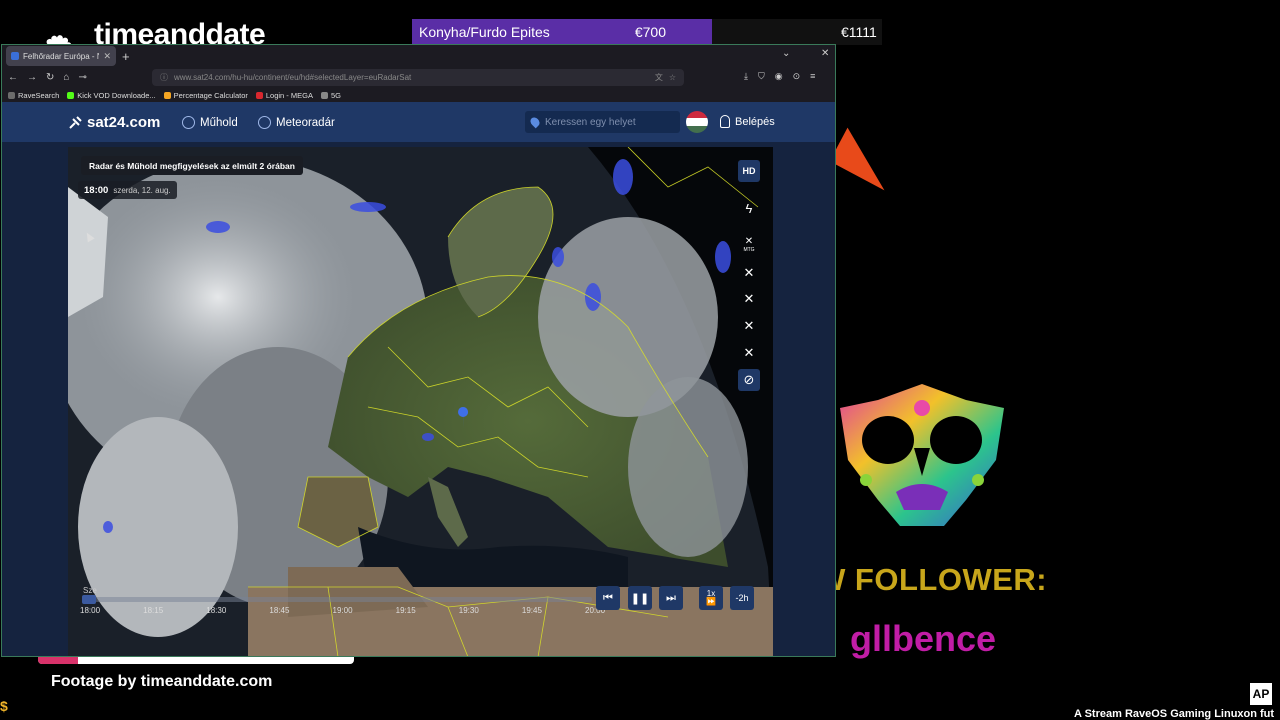 This screenshot has width=1280, height=720. Describe the element at coordinates (749, 246) in the screenshot. I see `satellite-mtg-icon: ✕ MTG` at that location.